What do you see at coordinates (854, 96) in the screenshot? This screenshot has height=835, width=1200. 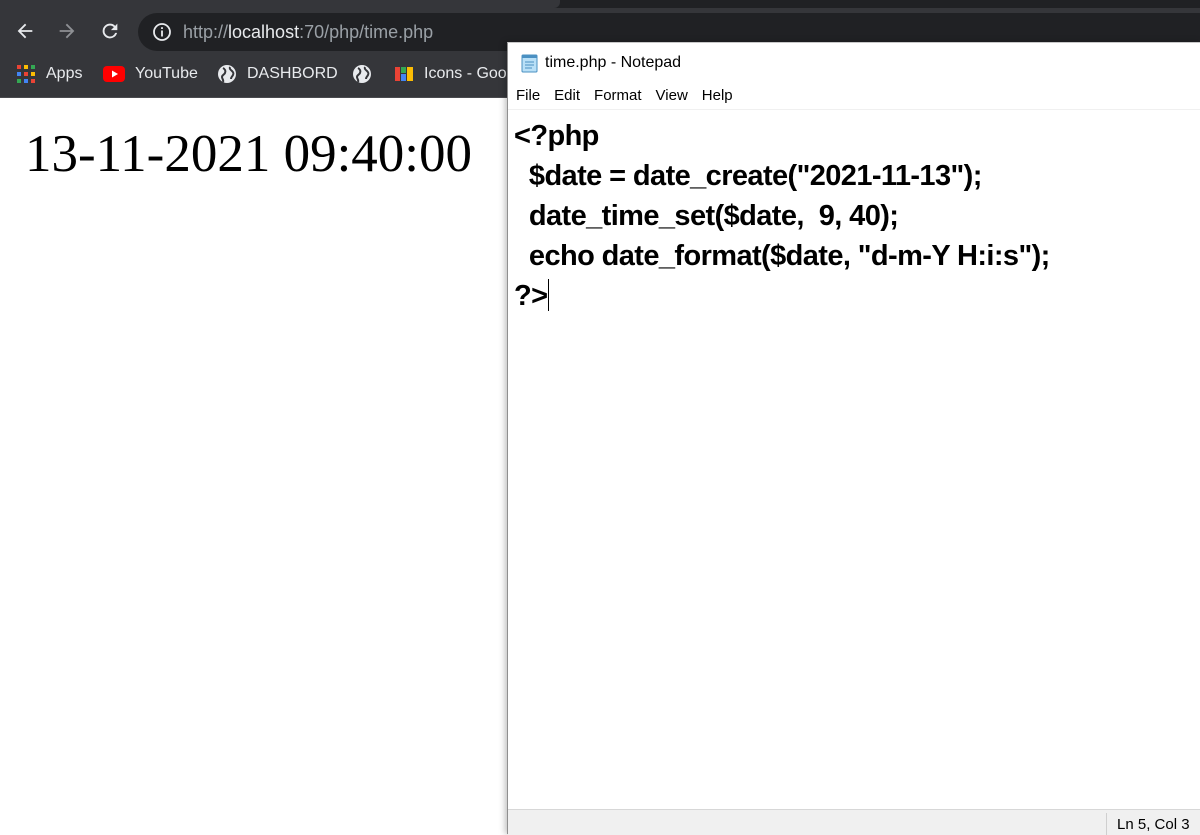 I see `notepad-menu-bar: File Edit Format View Help` at bounding box center [854, 96].